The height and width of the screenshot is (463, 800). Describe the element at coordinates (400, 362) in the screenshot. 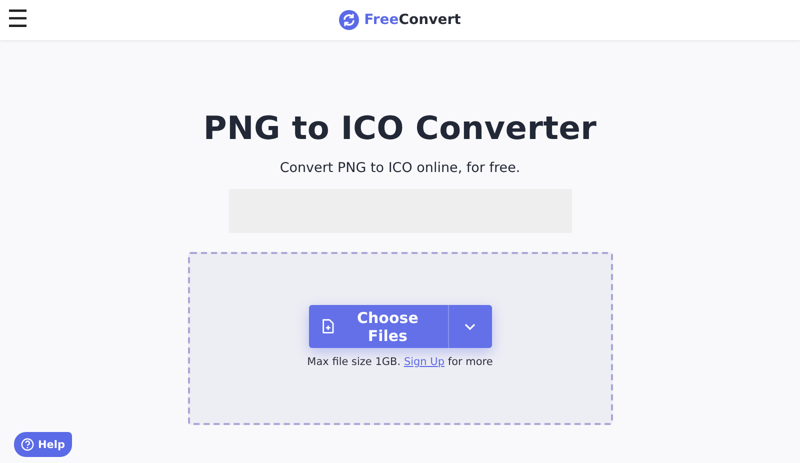

I see `file-size-note: Max file size 1GB. Sign Up for more` at that location.